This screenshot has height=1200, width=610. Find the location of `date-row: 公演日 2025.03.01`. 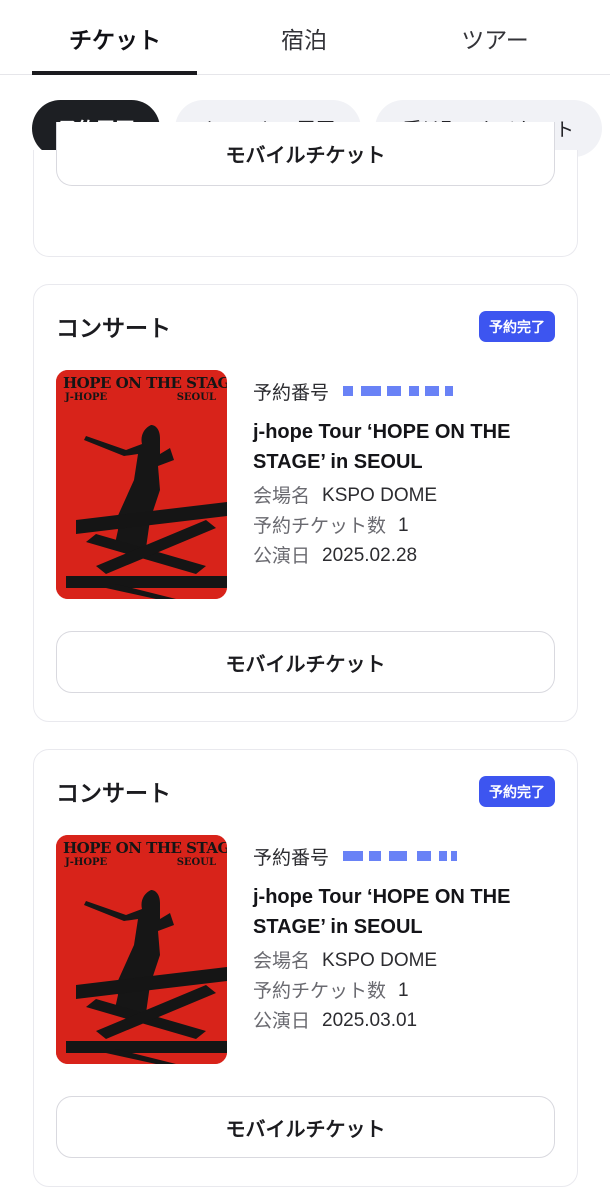

date-row: 公演日 2025.03.01 is located at coordinates (408, 1021).